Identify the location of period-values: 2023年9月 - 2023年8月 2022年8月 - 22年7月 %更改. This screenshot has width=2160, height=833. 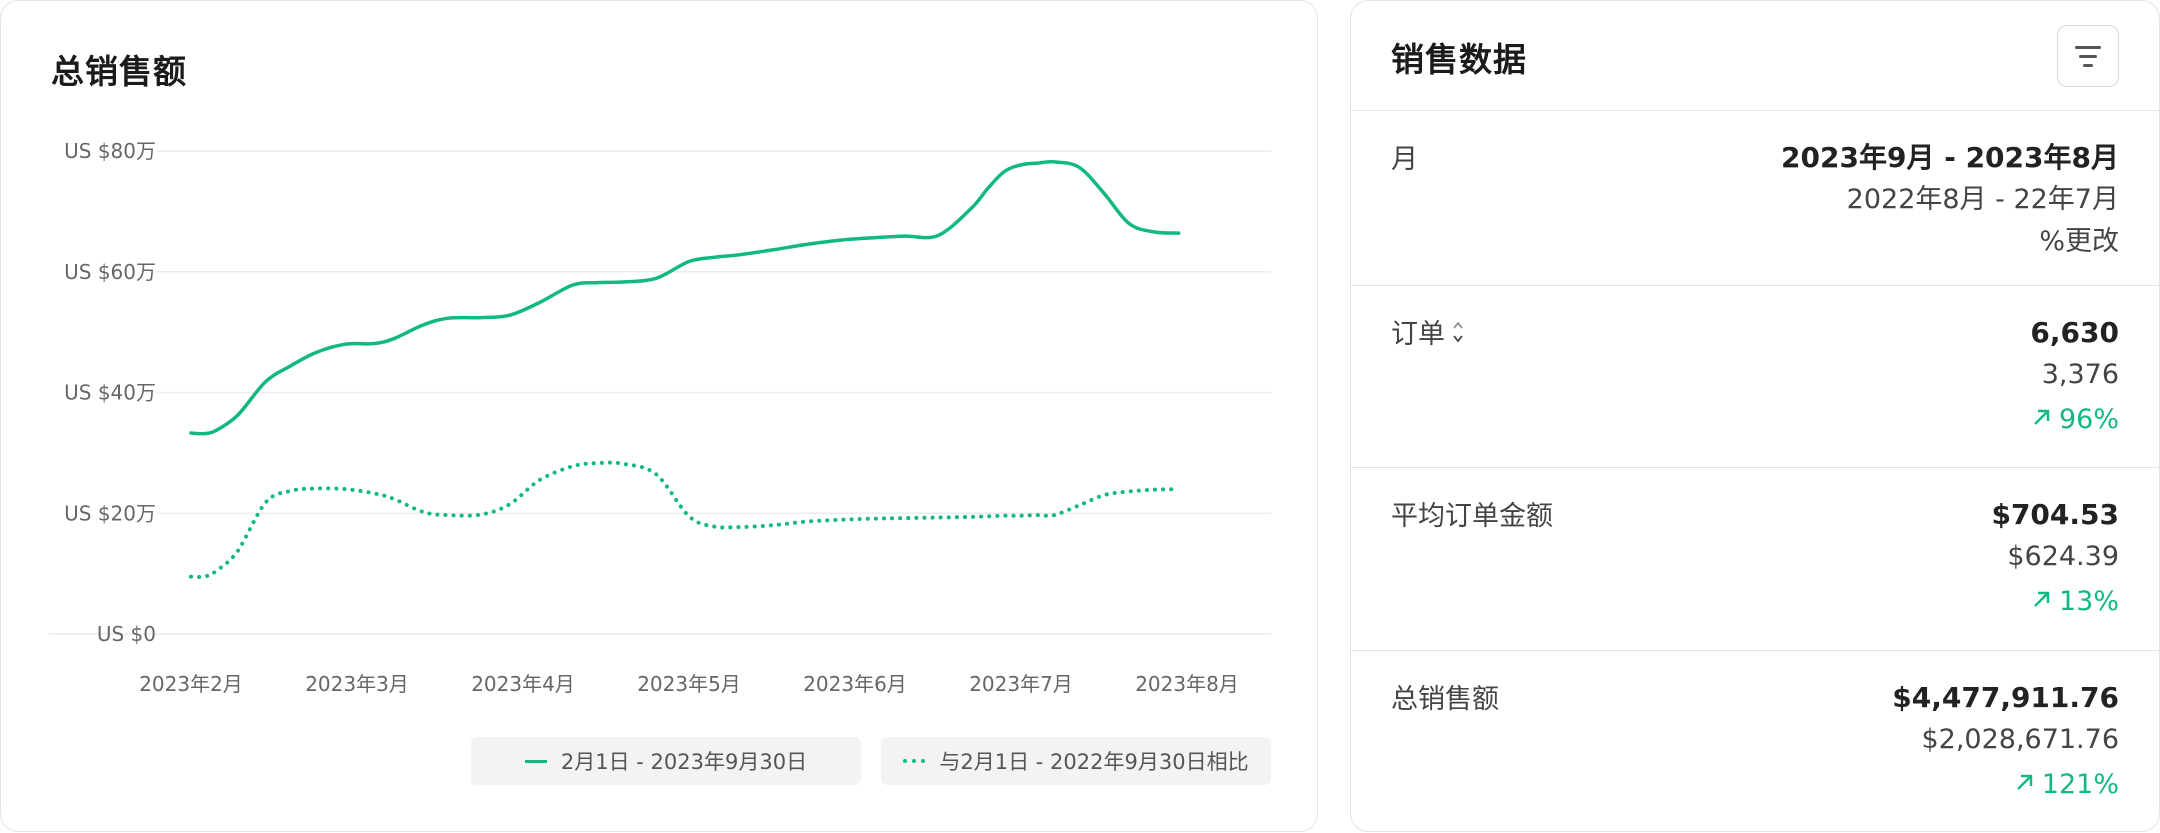
(1950, 200).